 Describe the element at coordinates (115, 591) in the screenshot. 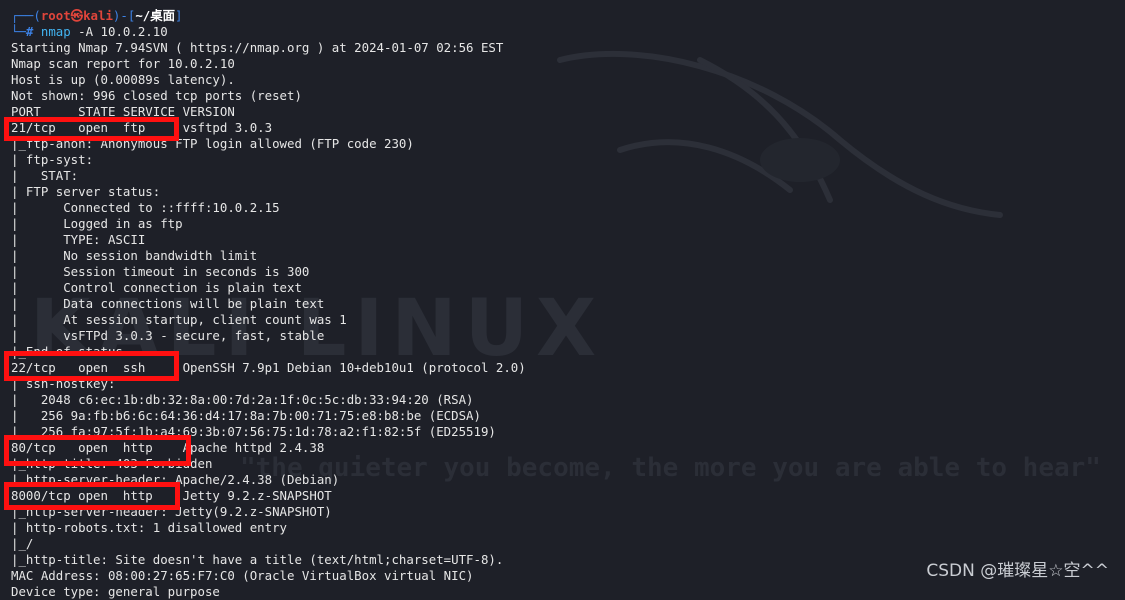

I see `output-line: Device type: general purpose` at that location.